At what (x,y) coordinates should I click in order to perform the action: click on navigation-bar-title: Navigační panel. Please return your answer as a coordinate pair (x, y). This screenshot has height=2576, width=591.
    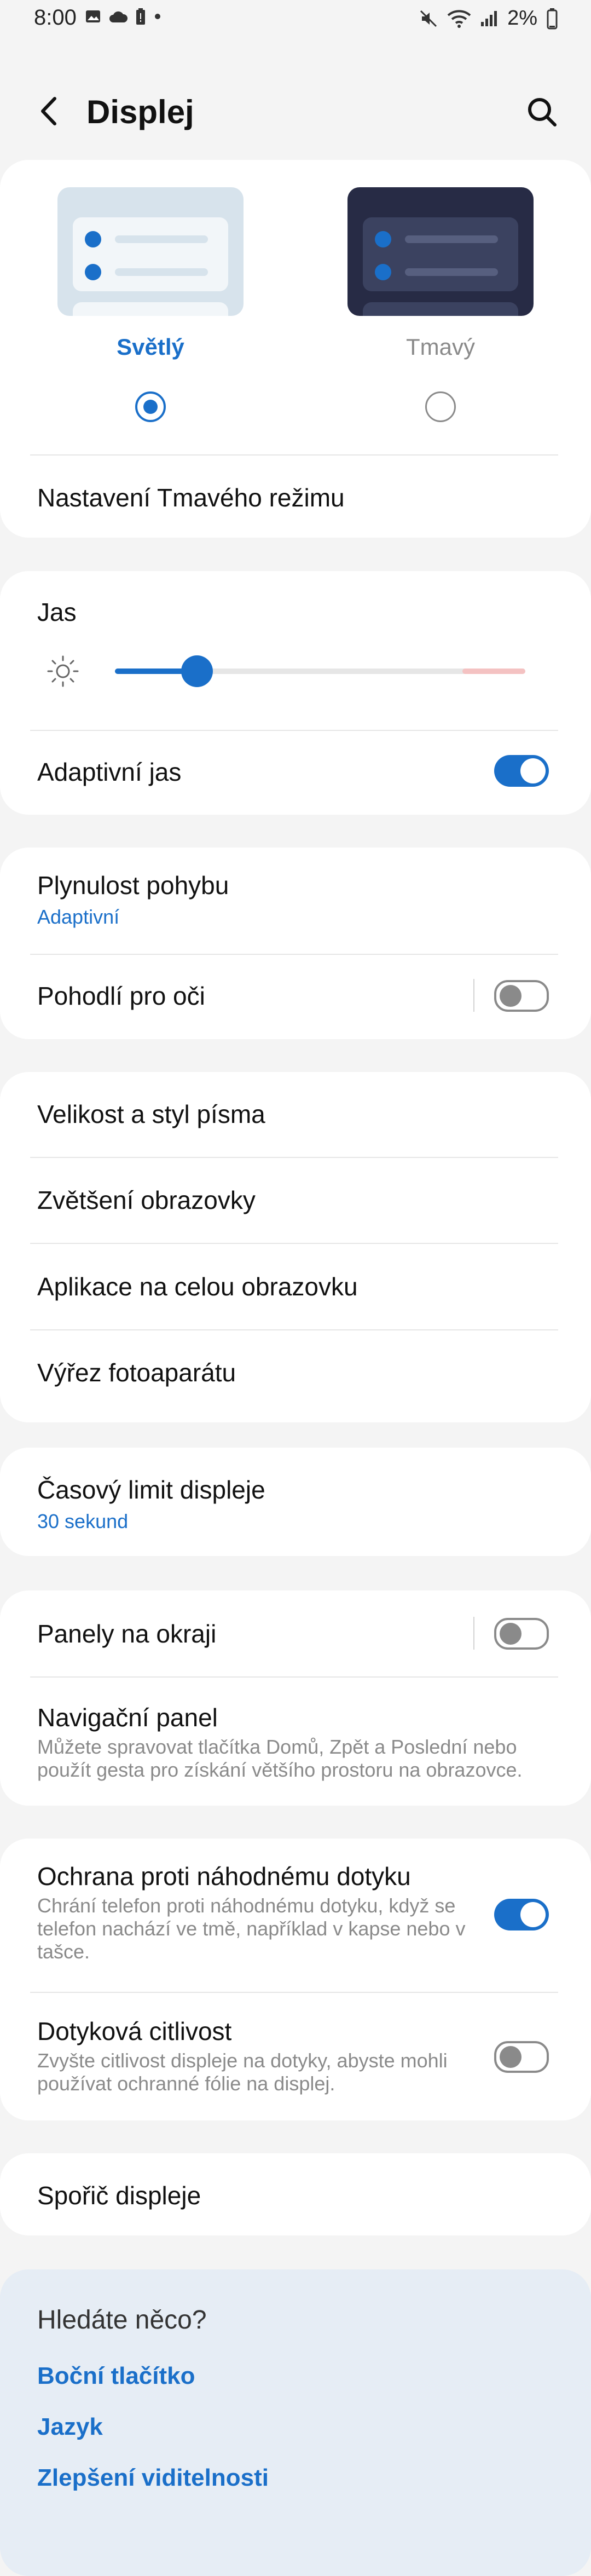
    Looking at the image, I should click on (127, 1717).